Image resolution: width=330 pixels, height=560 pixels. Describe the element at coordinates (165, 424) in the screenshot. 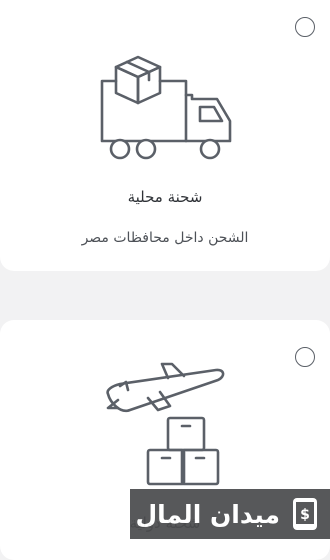

I see `airplane-boxes-icon` at that location.